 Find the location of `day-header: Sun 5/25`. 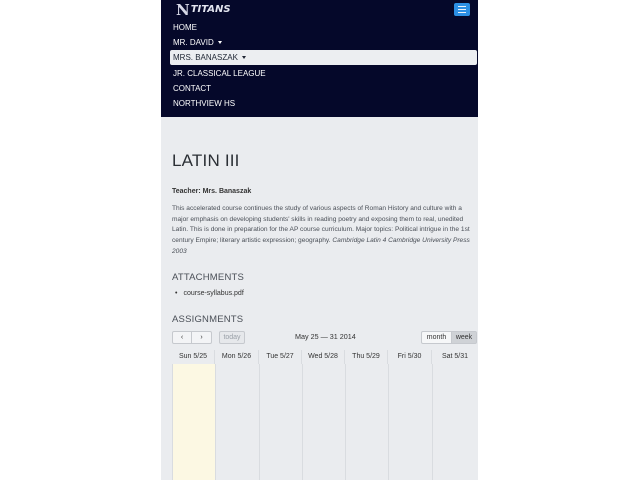

day-header: Sun 5/25 is located at coordinates (193, 357).